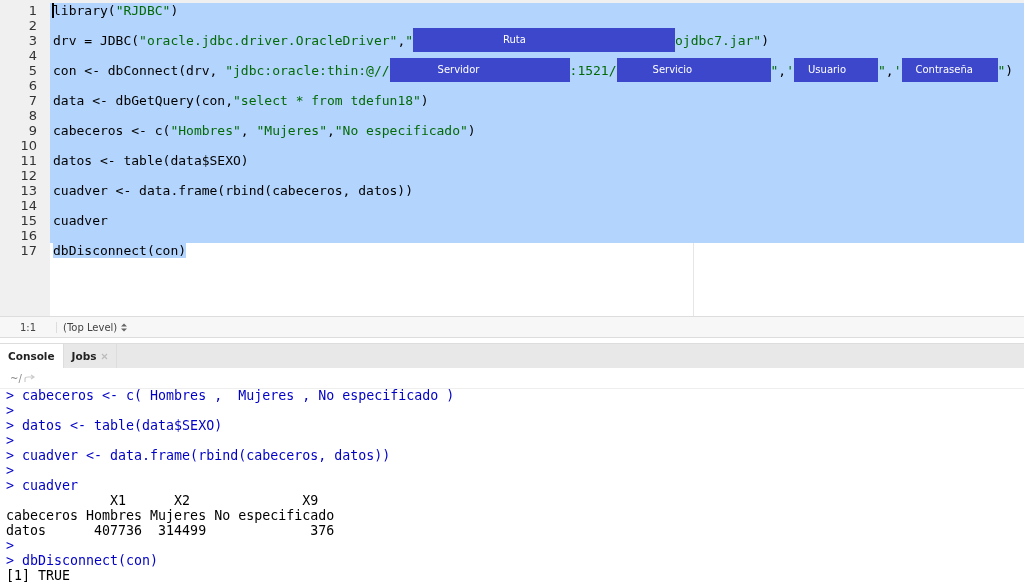 The height and width of the screenshot is (585, 1024). Describe the element at coordinates (199, 455) in the screenshot. I see `console-input-line: > cuadver <- data.frame(rbind(cabeceros, datos))` at that location.